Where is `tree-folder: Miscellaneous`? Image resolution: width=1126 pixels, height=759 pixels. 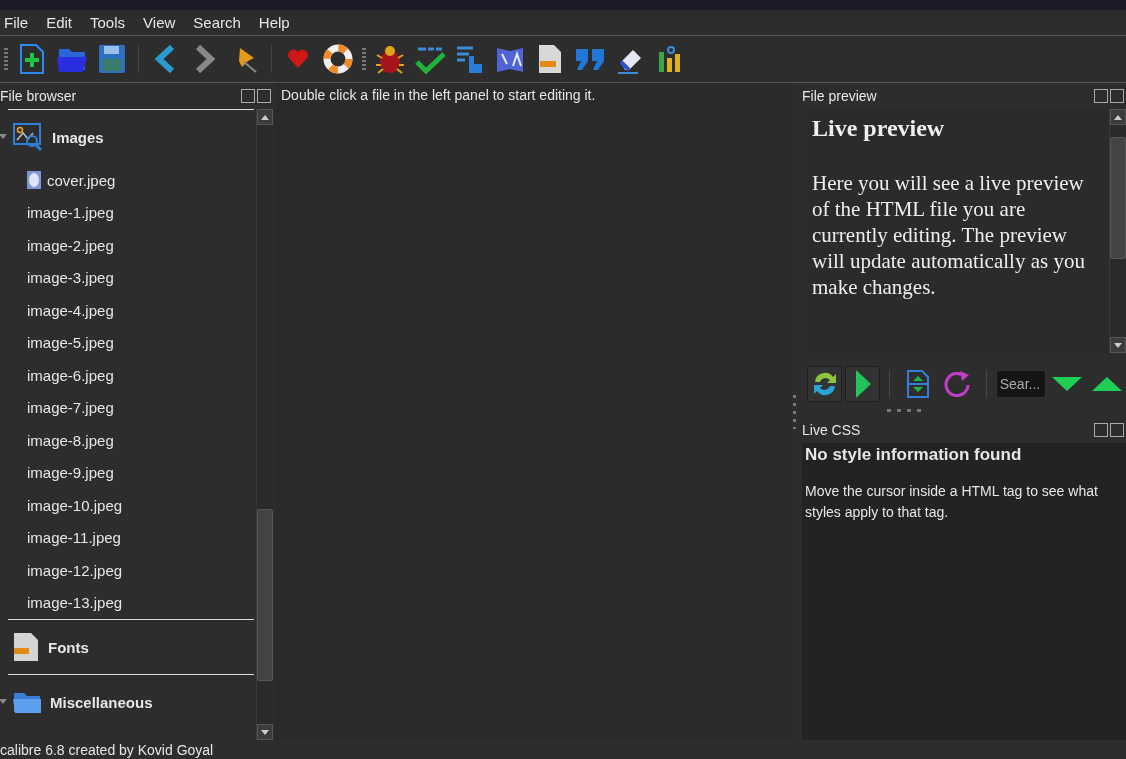 tree-folder: Miscellaneous is located at coordinates (132, 702).